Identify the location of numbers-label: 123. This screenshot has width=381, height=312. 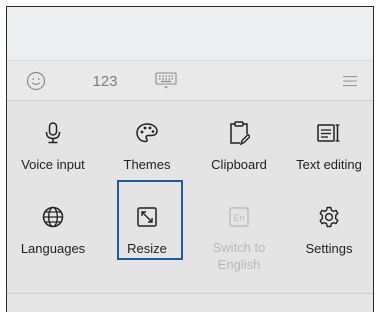
(105, 81).